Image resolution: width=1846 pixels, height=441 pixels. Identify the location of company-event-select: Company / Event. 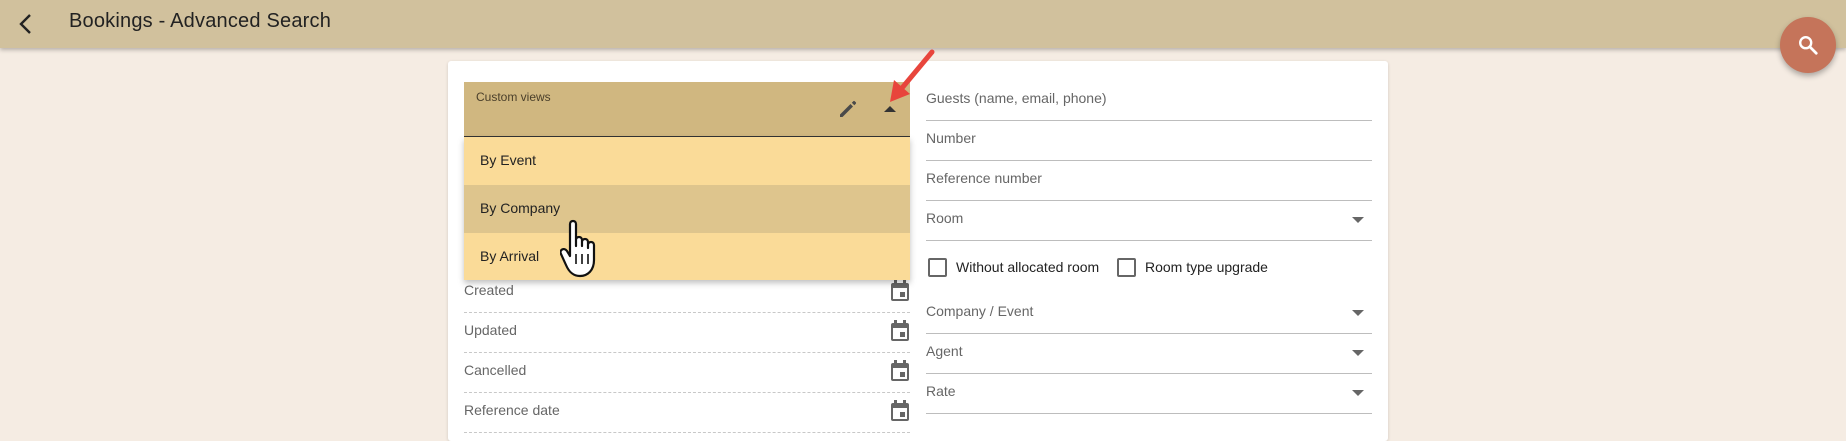
(1149, 313).